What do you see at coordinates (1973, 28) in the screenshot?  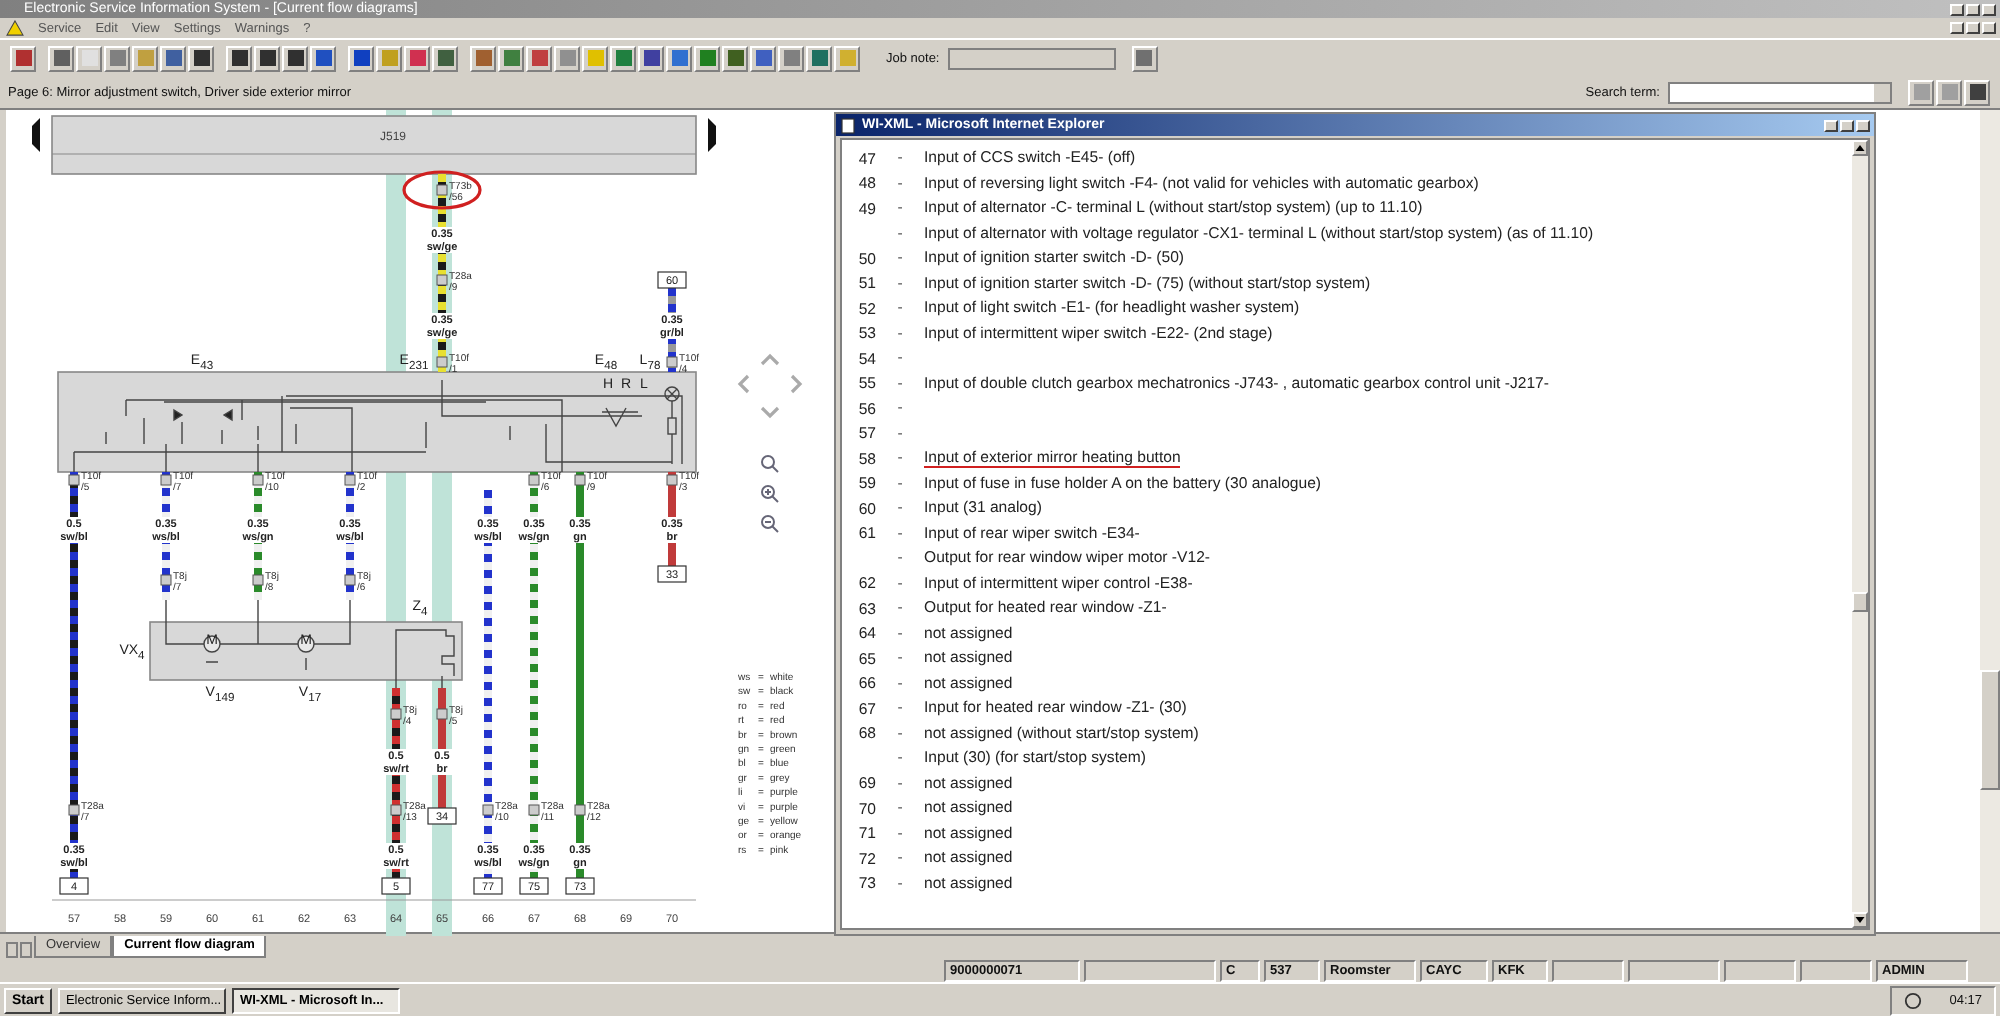 I see `restore-button` at bounding box center [1973, 28].